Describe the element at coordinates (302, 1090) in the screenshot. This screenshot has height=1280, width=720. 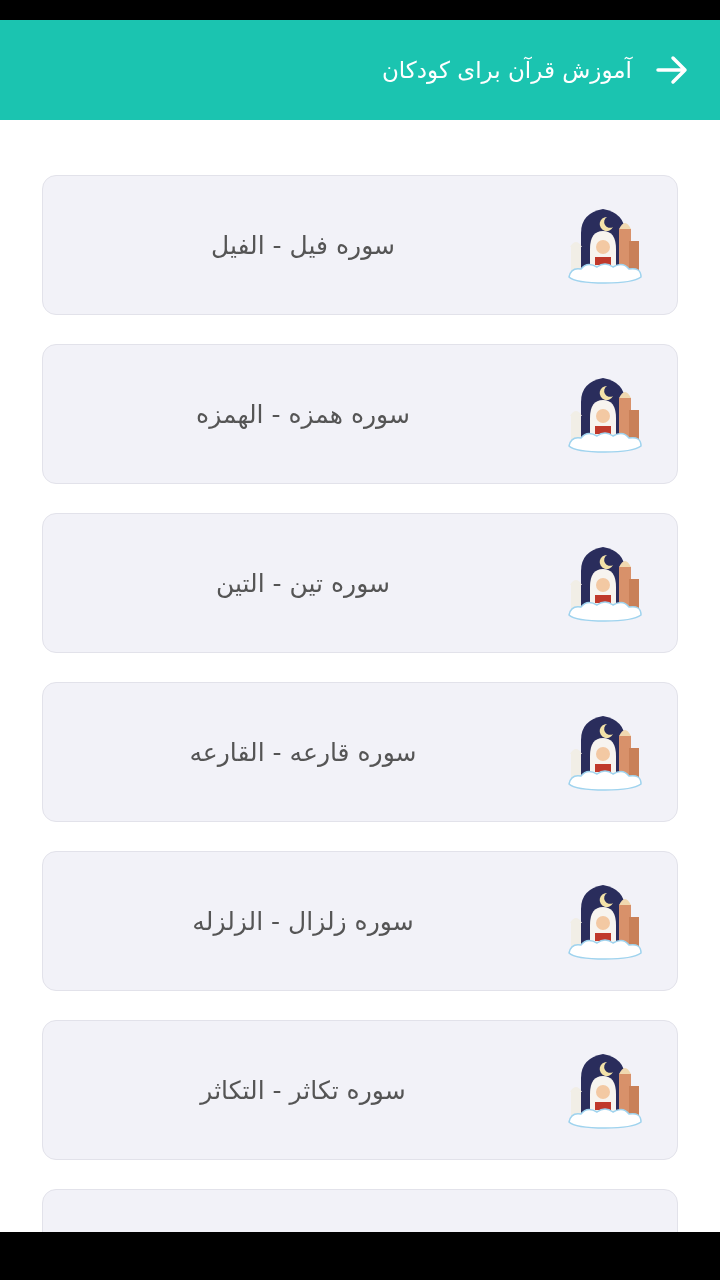
I see `surah-title: سوره تکاثر - التکاثر` at that location.